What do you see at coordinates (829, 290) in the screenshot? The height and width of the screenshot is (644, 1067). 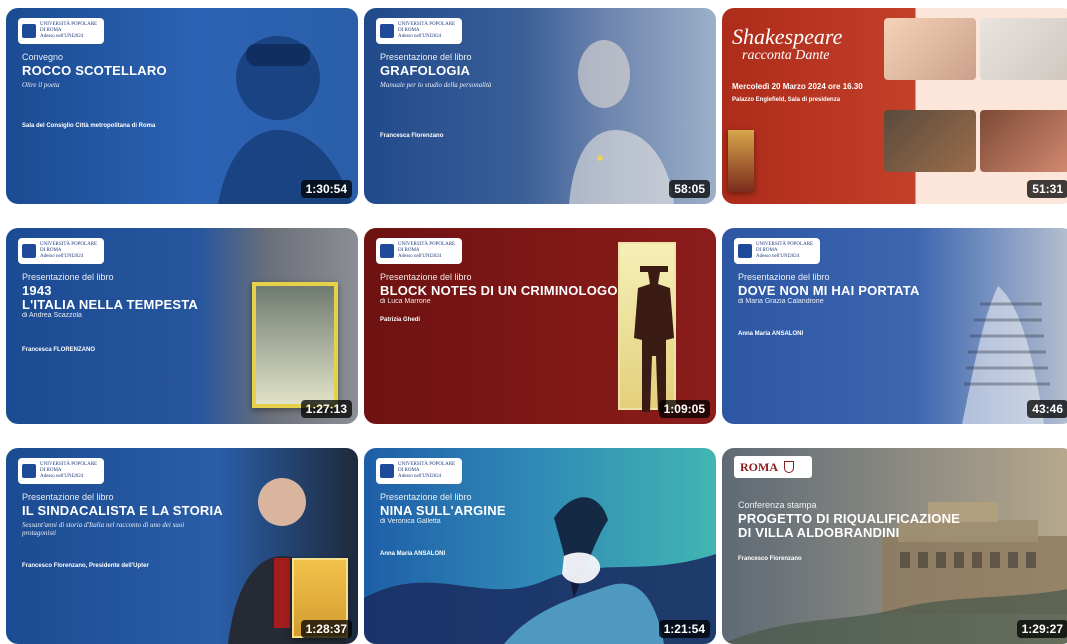 I see `video-title: DOVE NON MI HAI PORTATA` at bounding box center [829, 290].